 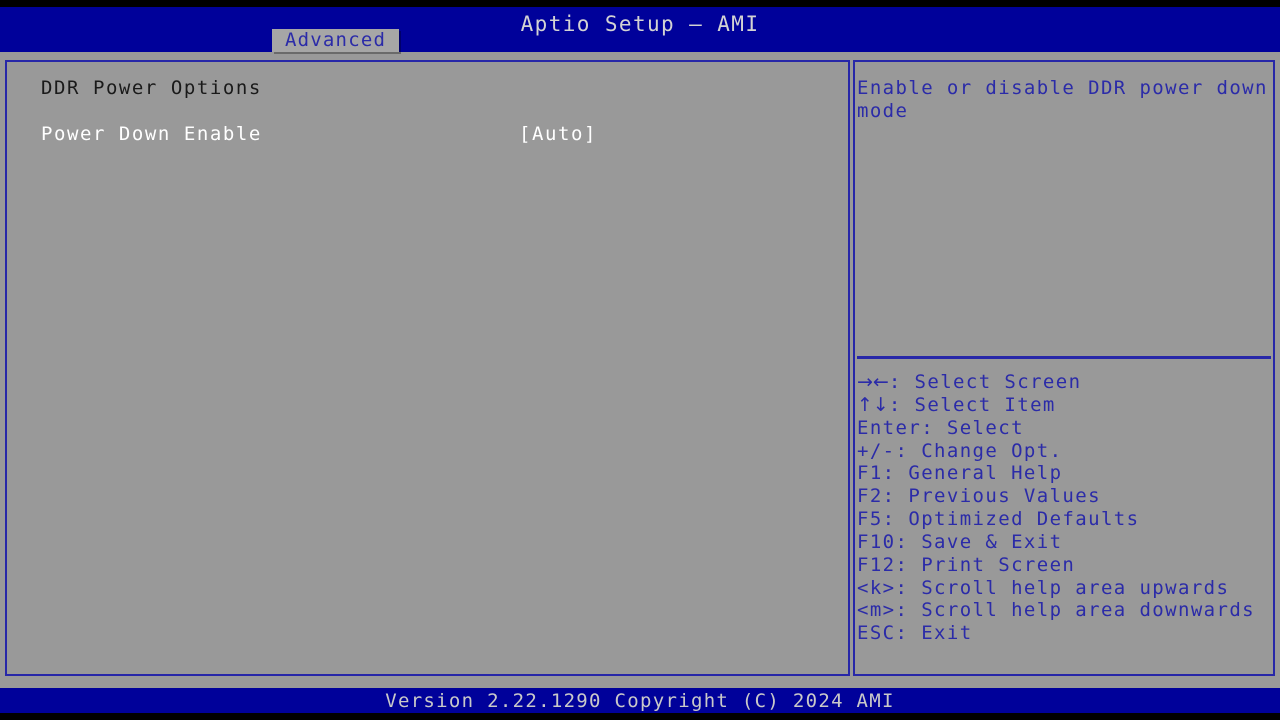 I want to click on footer-bar: Version 2.22.1290 Copyright (C) 2024 AMI, so click(x=640, y=700).